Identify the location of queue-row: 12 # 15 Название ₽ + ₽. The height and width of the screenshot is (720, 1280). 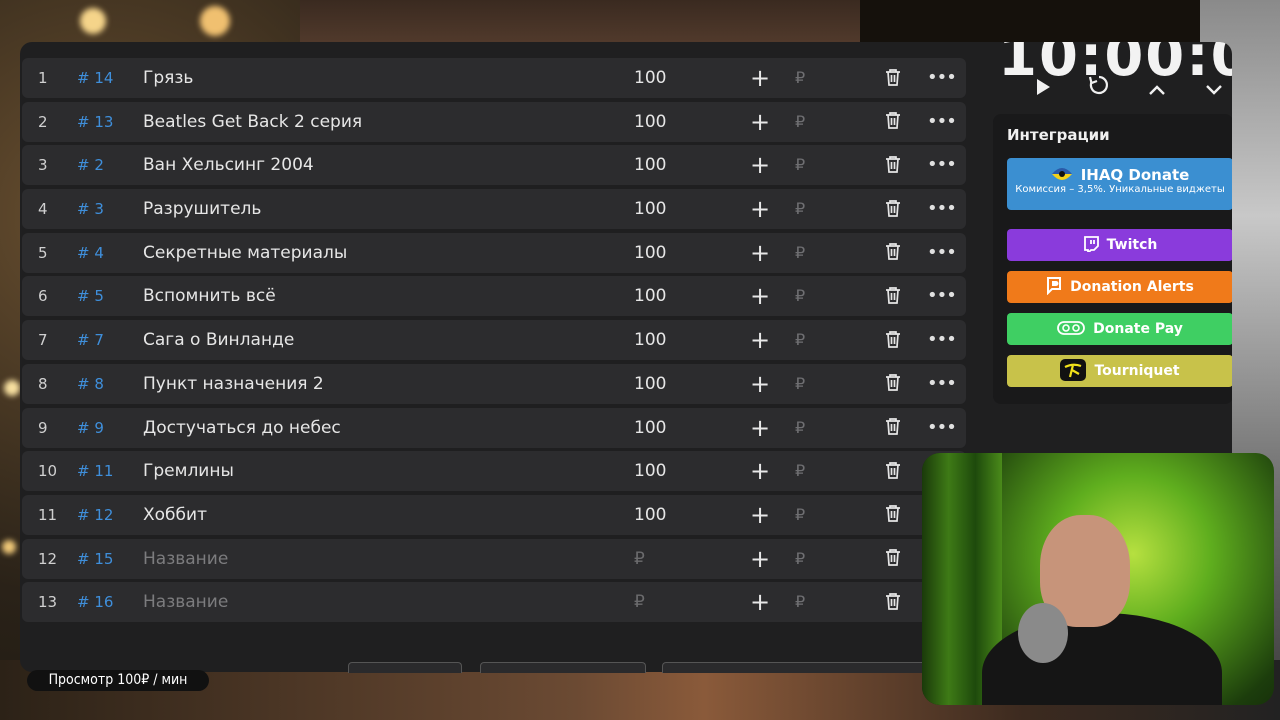
(494, 558).